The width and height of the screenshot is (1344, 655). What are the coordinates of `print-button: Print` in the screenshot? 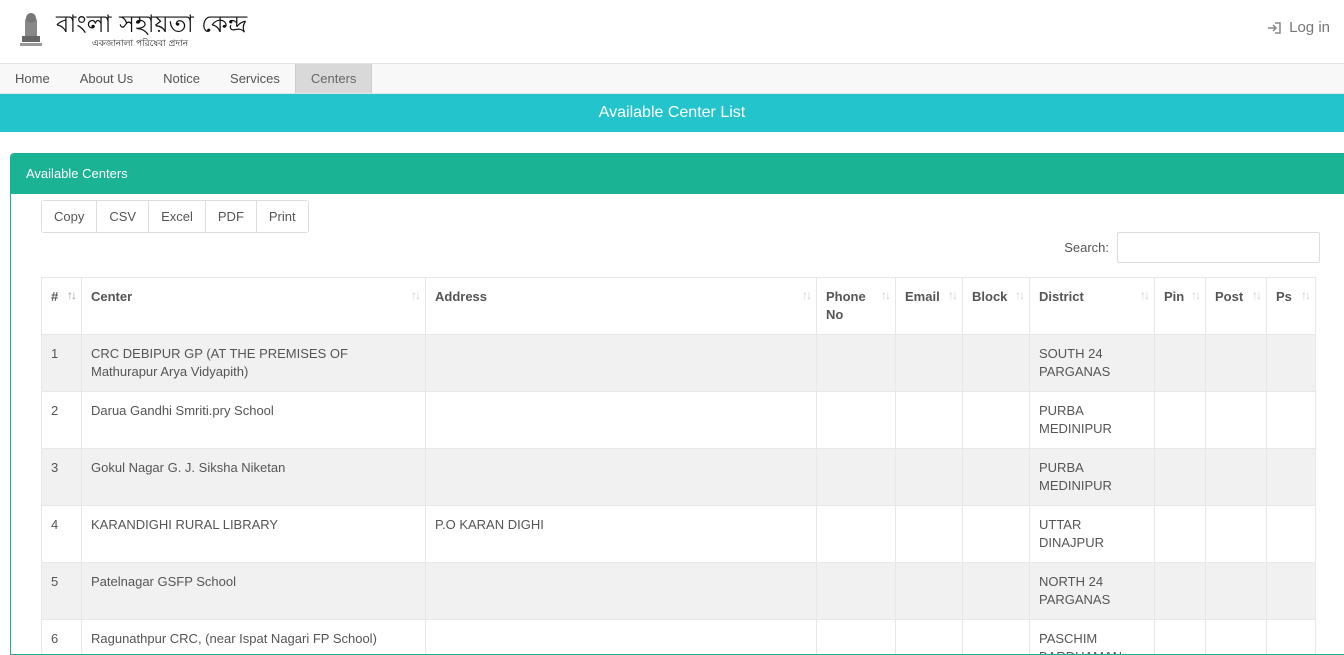 It's located at (282, 216).